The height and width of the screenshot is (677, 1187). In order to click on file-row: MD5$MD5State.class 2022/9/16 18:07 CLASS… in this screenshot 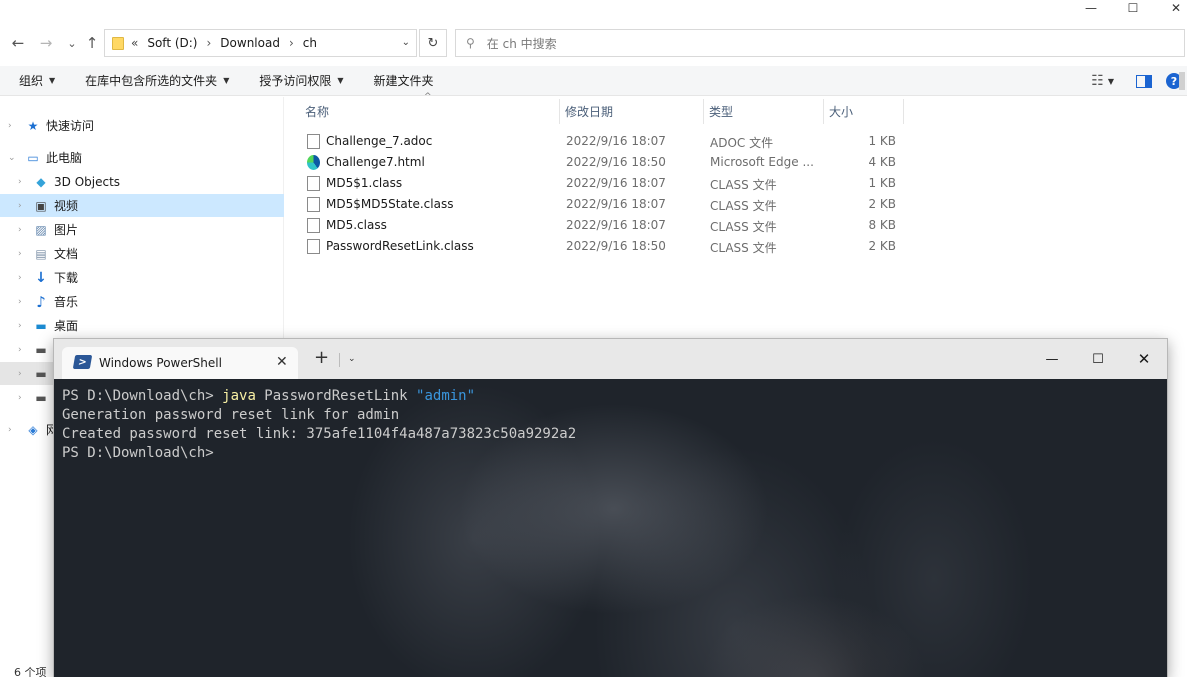, I will do `click(602, 204)`.